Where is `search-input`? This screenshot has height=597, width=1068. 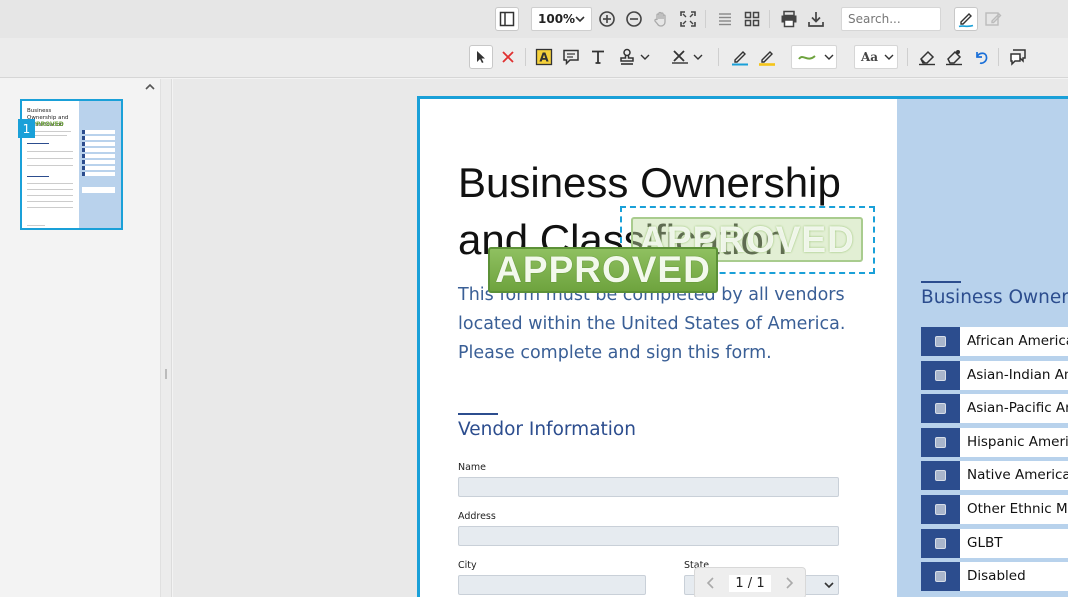 search-input is located at coordinates (891, 19).